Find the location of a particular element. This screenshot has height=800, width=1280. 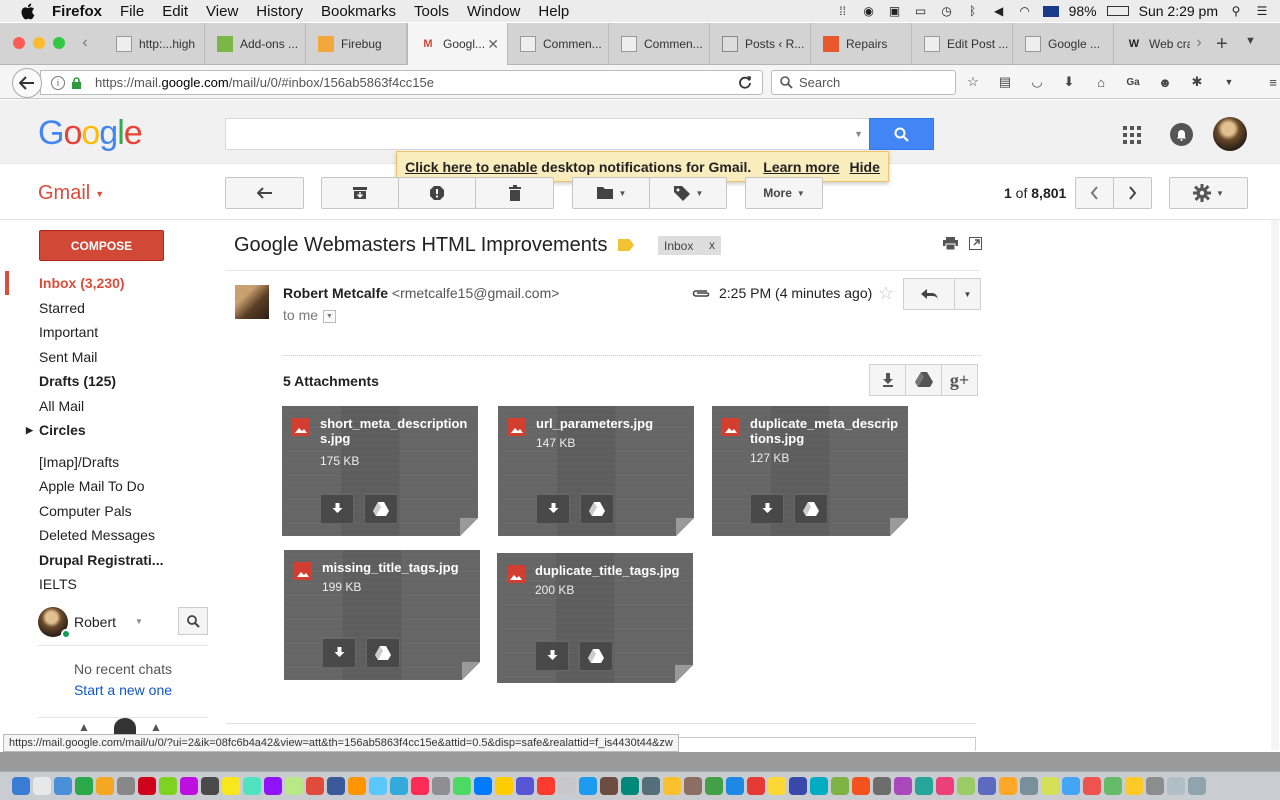

menu-edit: Edit is located at coordinates (175, 11).